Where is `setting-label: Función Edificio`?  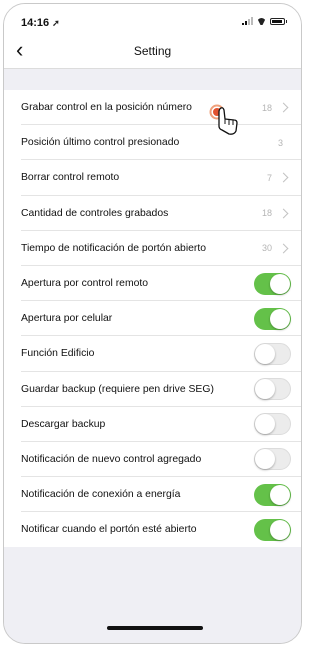
setting-label: Función Edificio is located at coordinates (58, 354).